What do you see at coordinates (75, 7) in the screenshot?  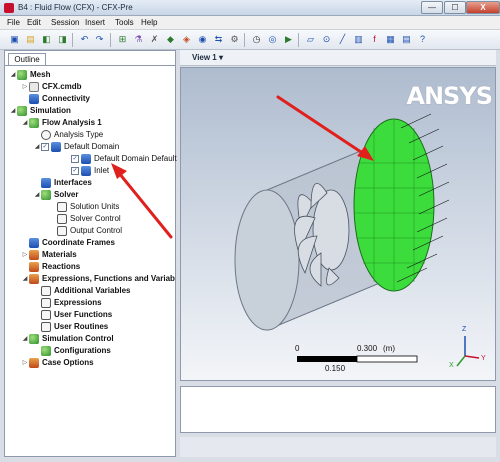 I see `window-title: B4 : Fluid Flow (CFX) - CFX-Pre` at bounding box center [75, 7].